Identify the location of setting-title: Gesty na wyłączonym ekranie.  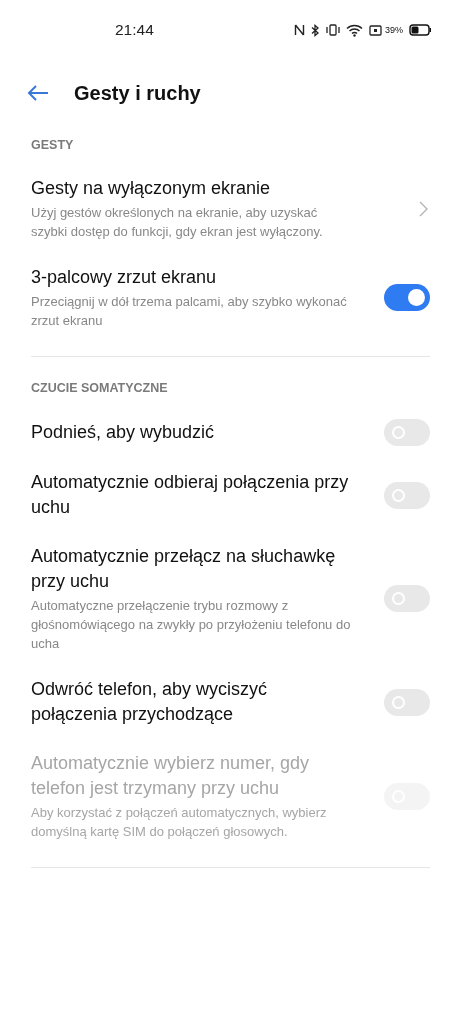
(151, 188).